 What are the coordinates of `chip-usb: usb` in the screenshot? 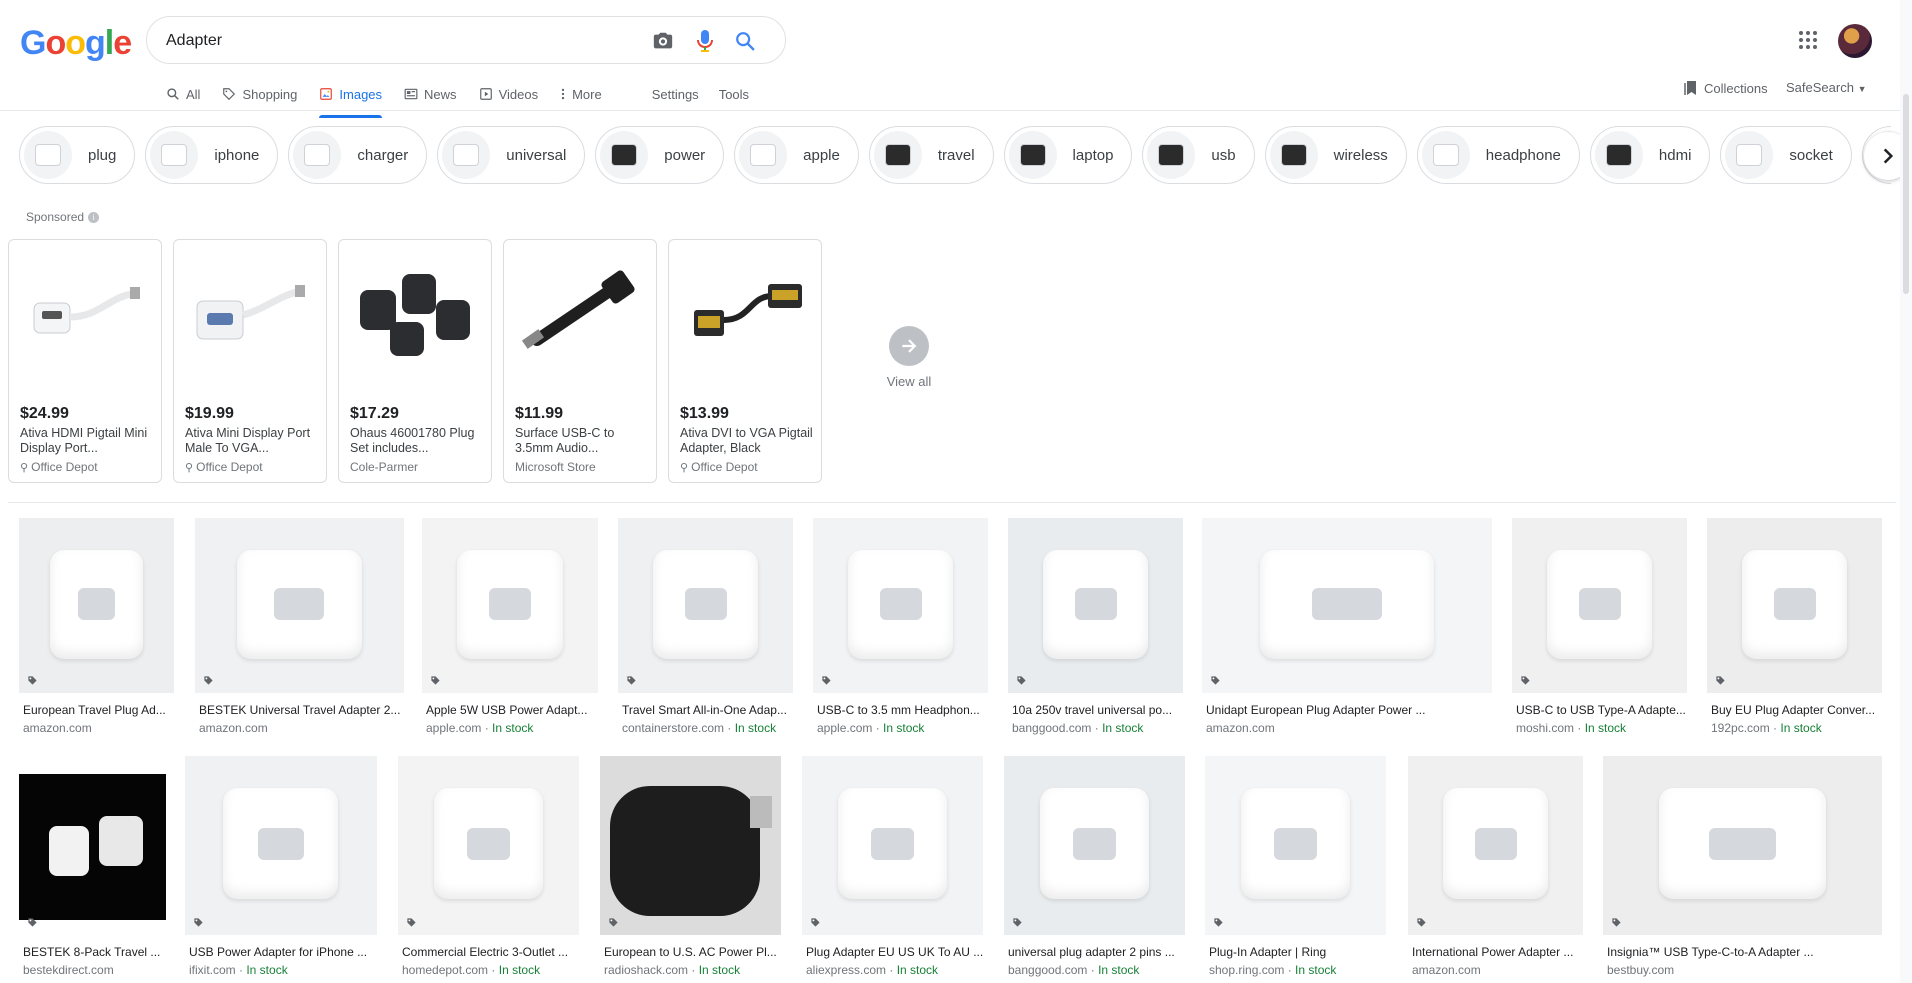 It's located at (1198, 155).